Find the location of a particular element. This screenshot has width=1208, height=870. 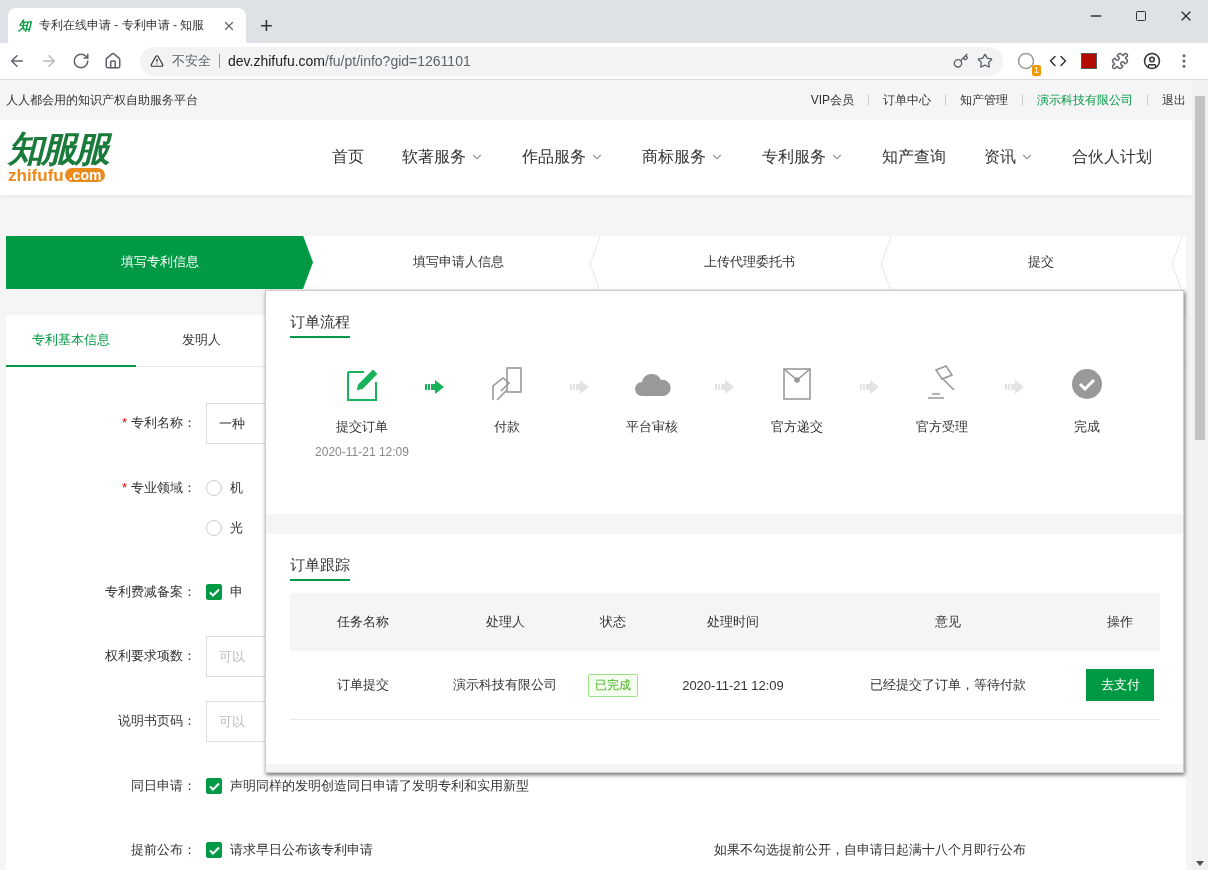

field-label: * 专利名称： is located at coordinates (158, 423).